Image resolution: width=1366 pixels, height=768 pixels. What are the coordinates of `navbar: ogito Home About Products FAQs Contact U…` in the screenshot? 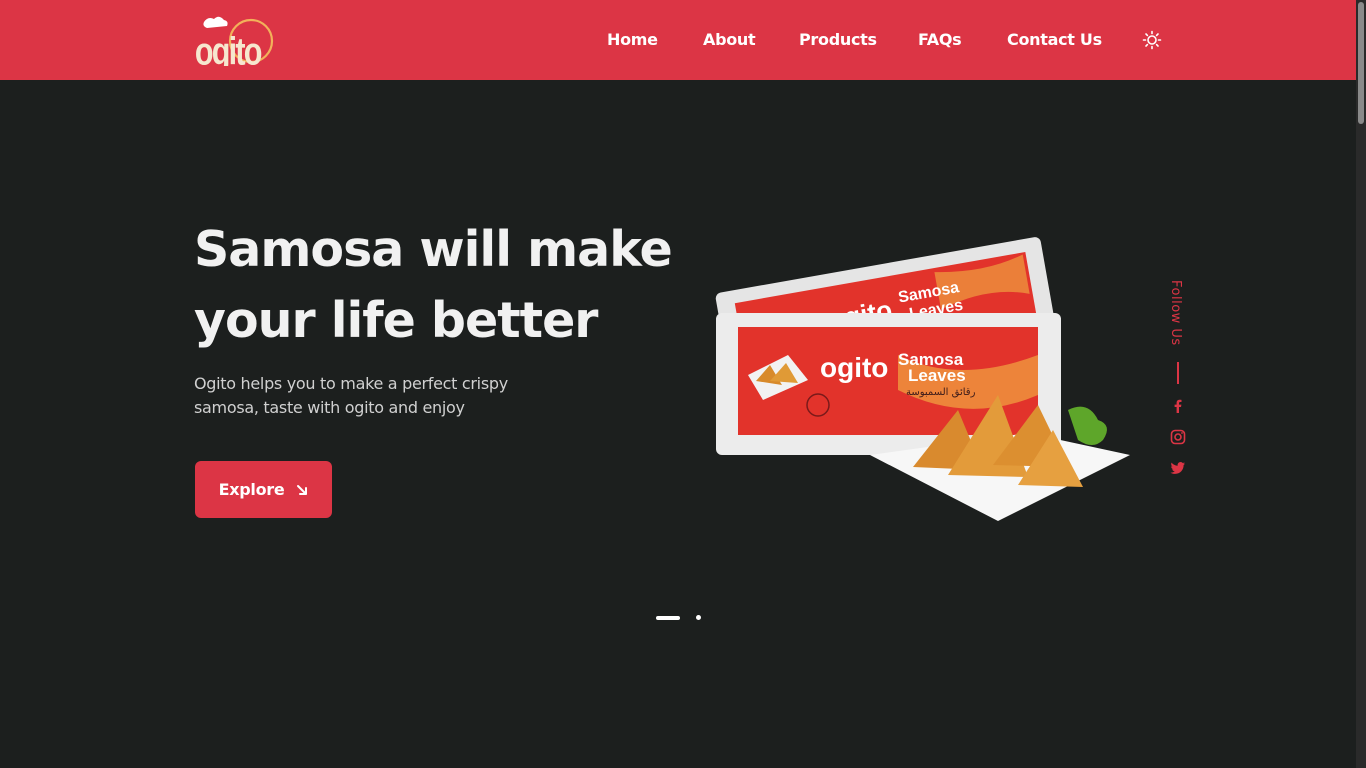 It's located at (678, 40).